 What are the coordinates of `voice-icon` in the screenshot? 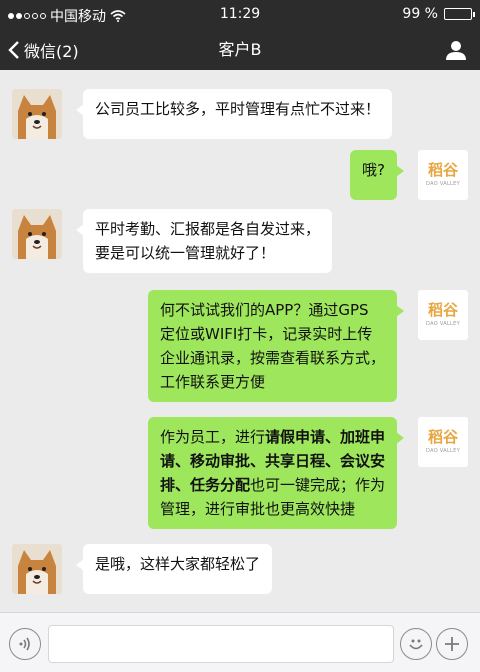 It's located at (24, 644).